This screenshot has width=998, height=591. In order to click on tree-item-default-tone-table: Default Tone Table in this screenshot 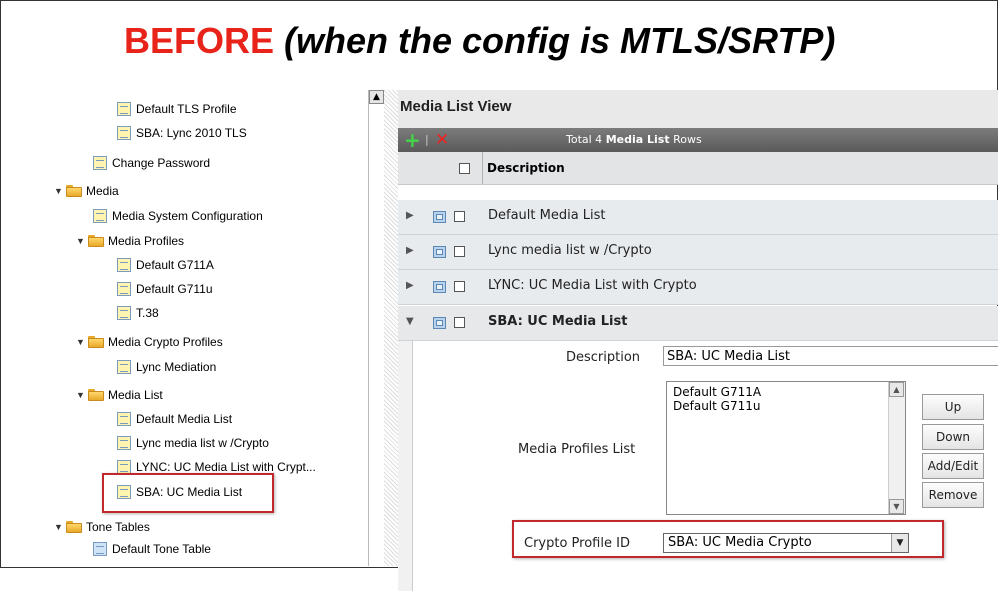, I will do `click(152, 549)`.